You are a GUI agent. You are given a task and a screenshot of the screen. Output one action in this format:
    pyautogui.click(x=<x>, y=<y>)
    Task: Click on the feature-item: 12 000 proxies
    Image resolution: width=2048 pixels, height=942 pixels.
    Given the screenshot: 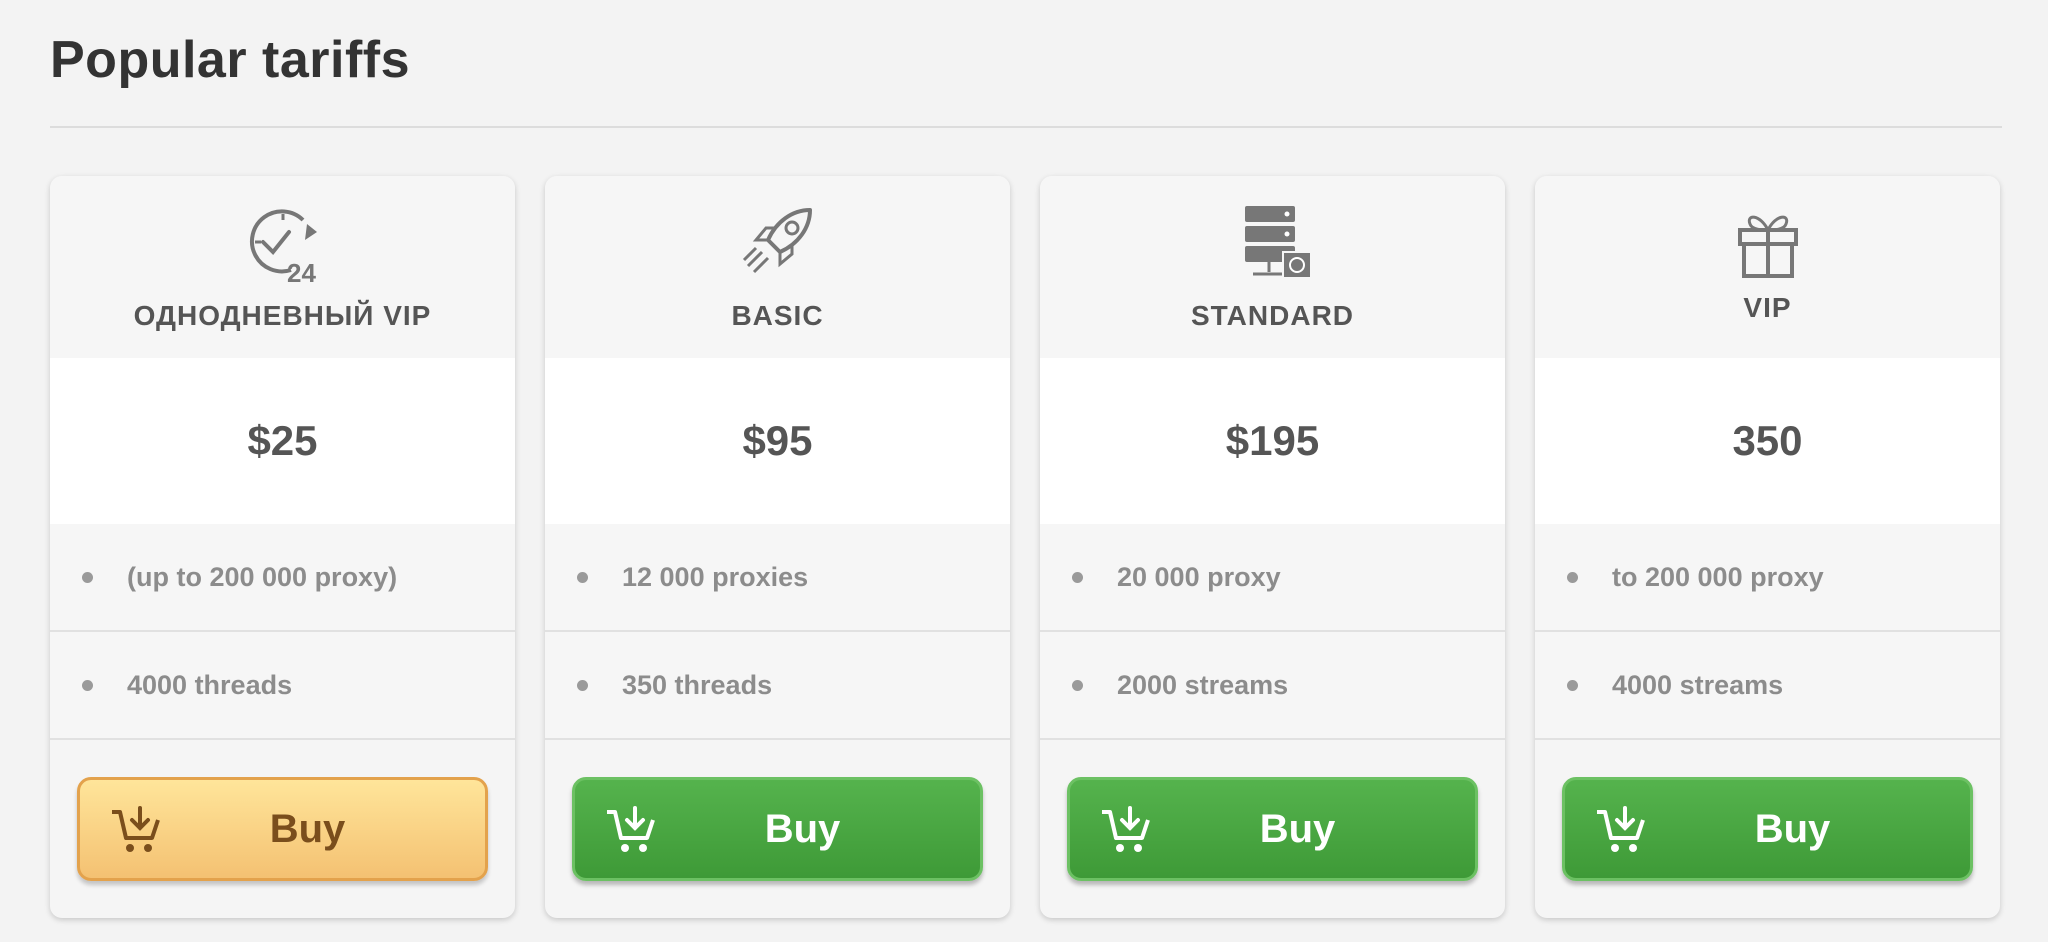 What is the action you would take?
    pyautogui.click(x=777, y=578)
    